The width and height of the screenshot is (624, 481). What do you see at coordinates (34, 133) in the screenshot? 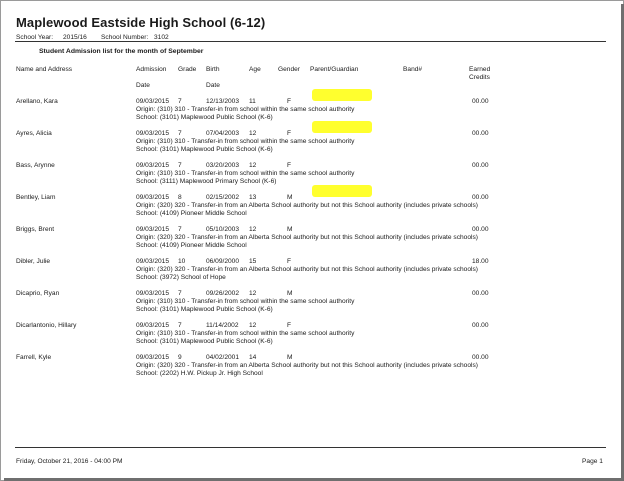
I see `student-name: Ayres, Alicia` at bounding box center [34, 133].